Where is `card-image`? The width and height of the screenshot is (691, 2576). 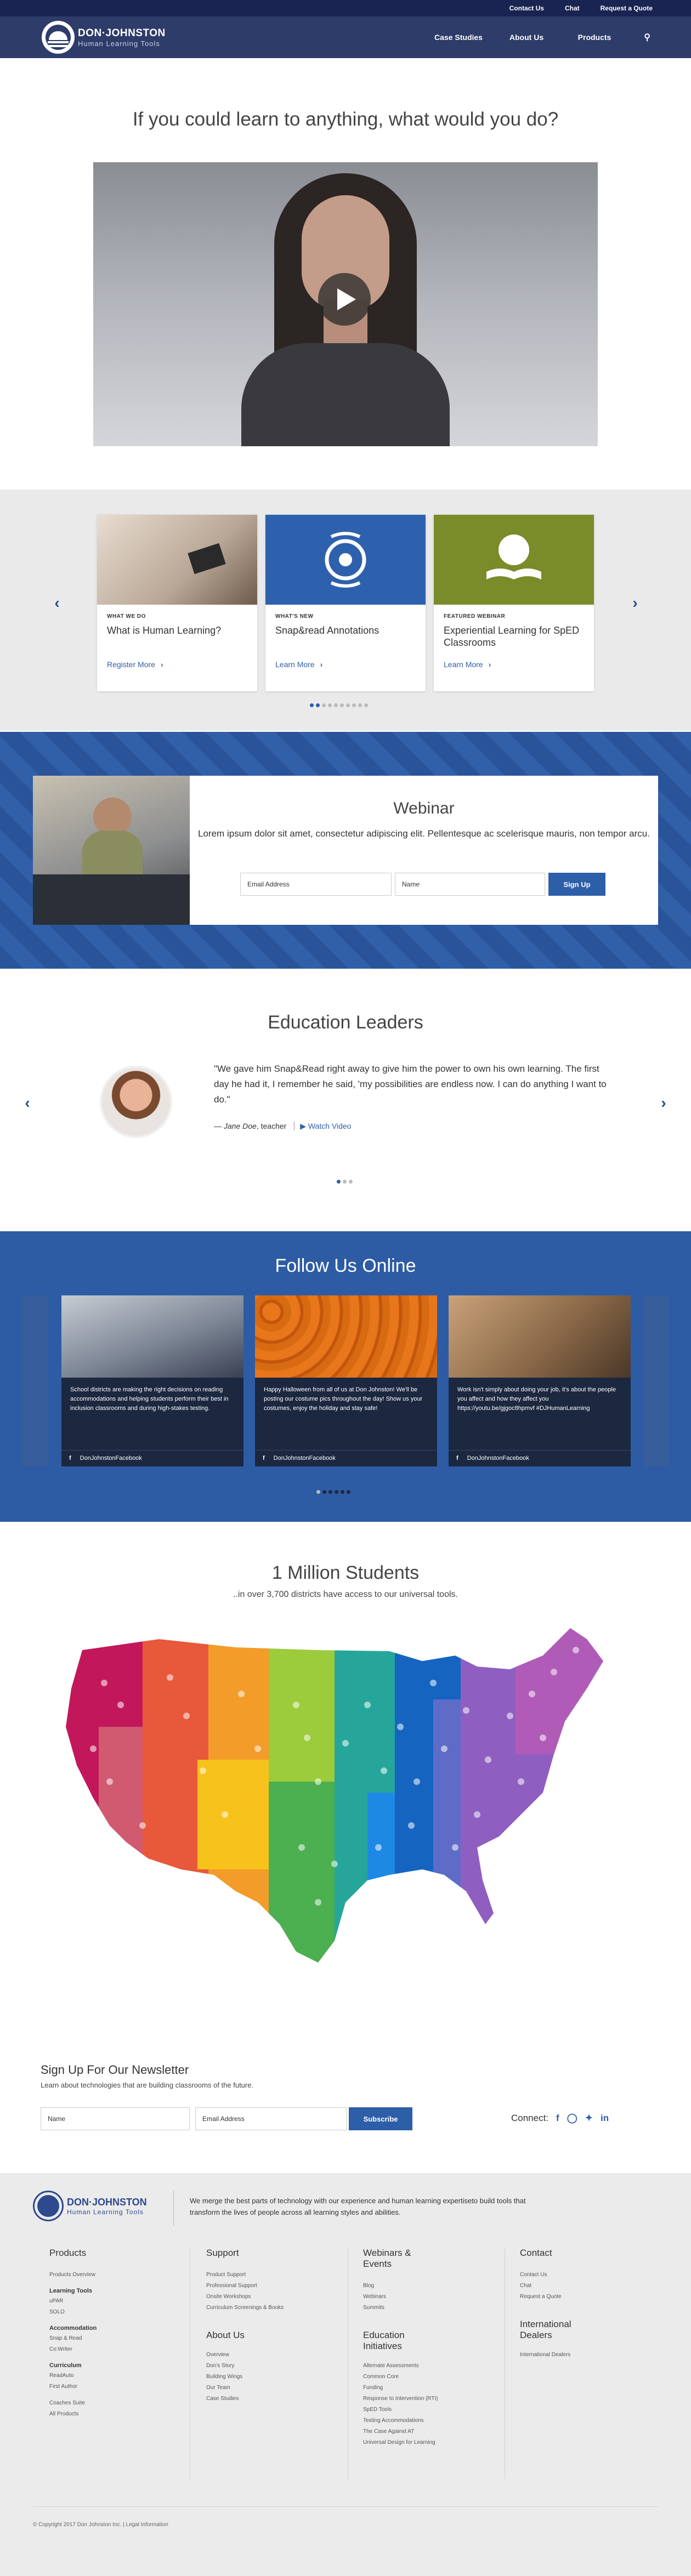
card-image is located at coordinates (346, 560).